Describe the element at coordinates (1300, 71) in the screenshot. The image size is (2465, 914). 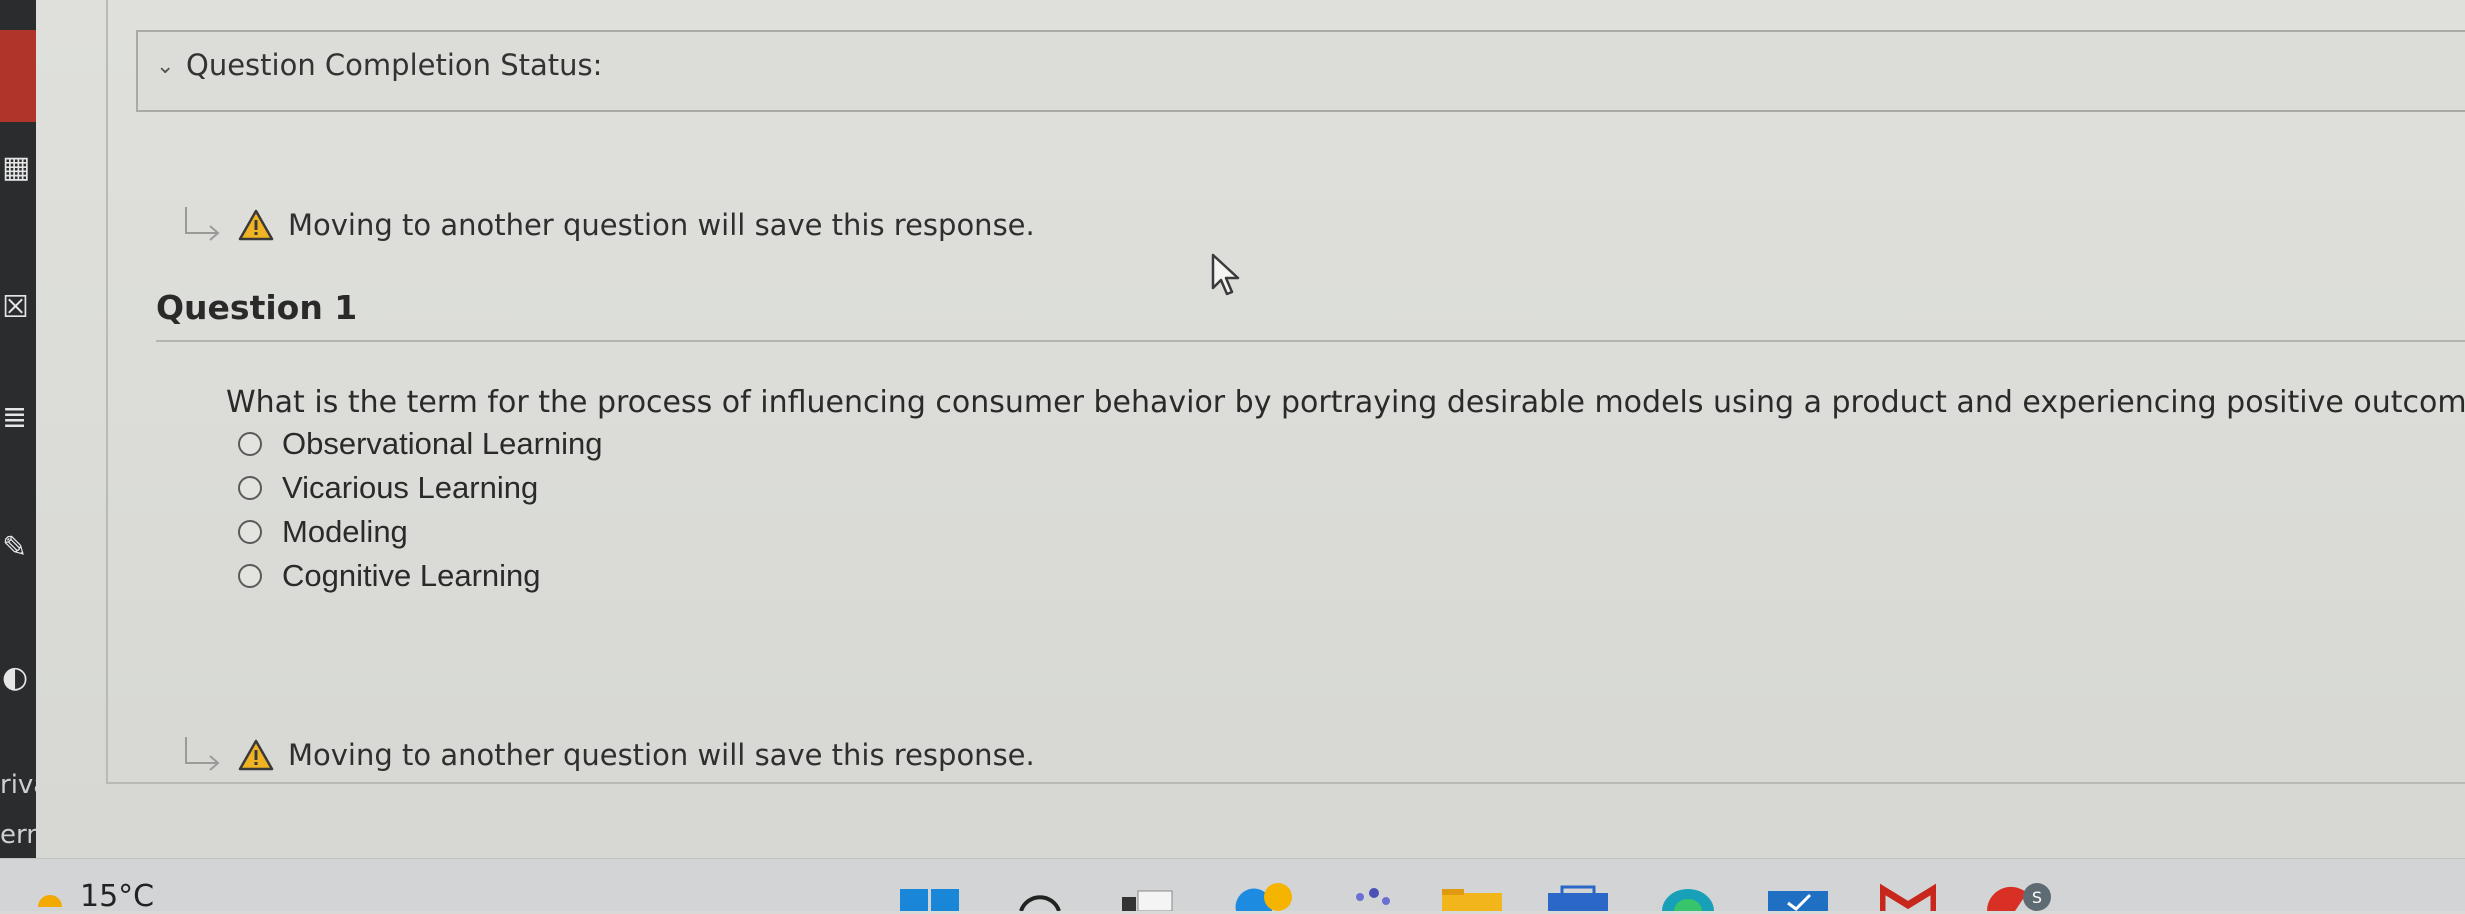
I see `question-completion-status: ⌄ Question Completion Status:` at that location.